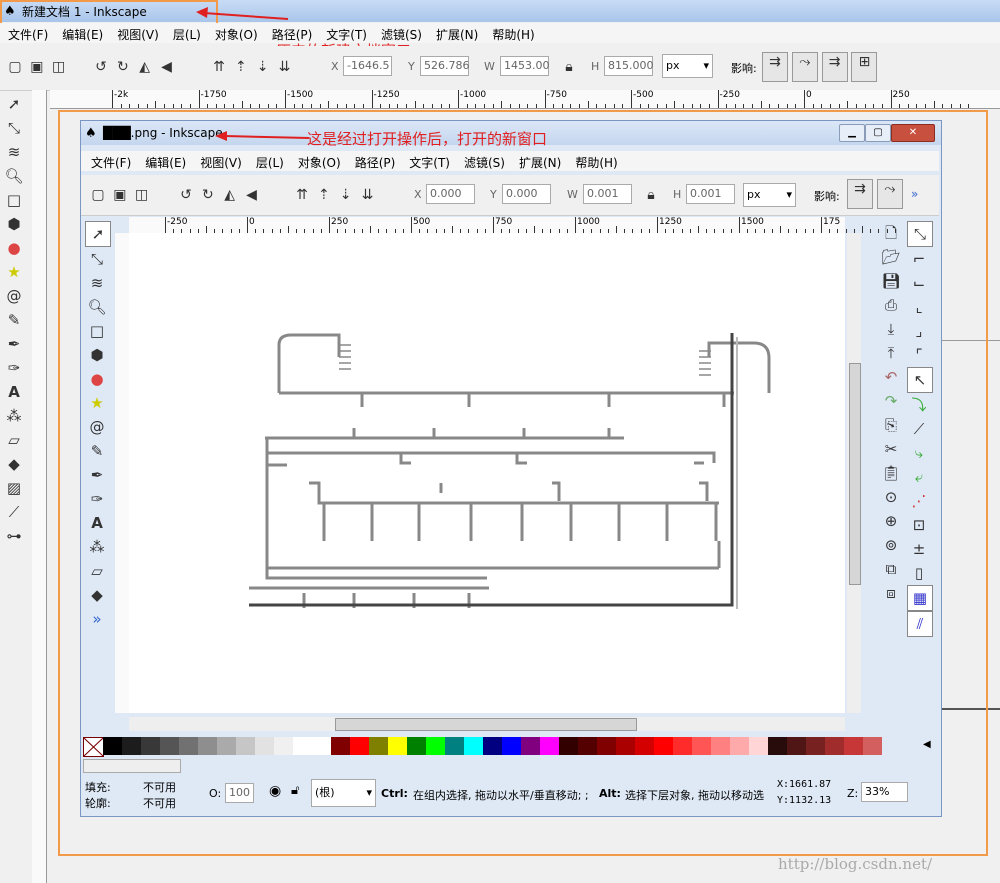 The height and width of the screenshot is (883, 1000). Describe the element at coordinates (891, 401) in the screenshot. I see `redo-icon: ↷` at that location.